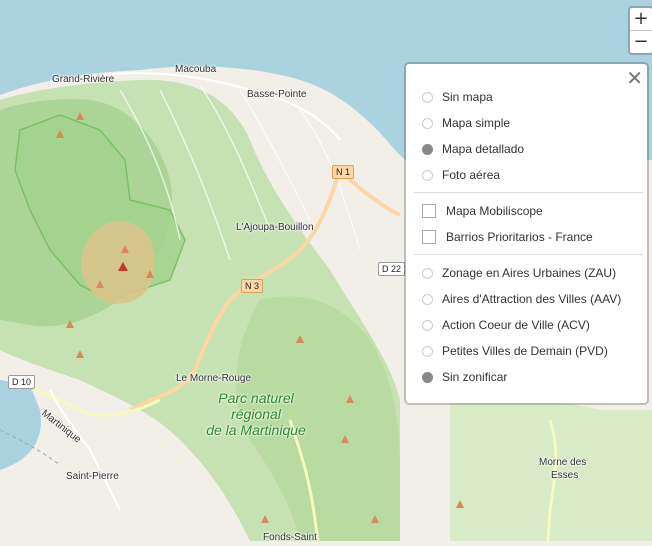 Image resolution: width=652 pixels, height=546 pixels. I want to click on zoning-label: Action Coeur de Ville (ACV), so click(516, 325).